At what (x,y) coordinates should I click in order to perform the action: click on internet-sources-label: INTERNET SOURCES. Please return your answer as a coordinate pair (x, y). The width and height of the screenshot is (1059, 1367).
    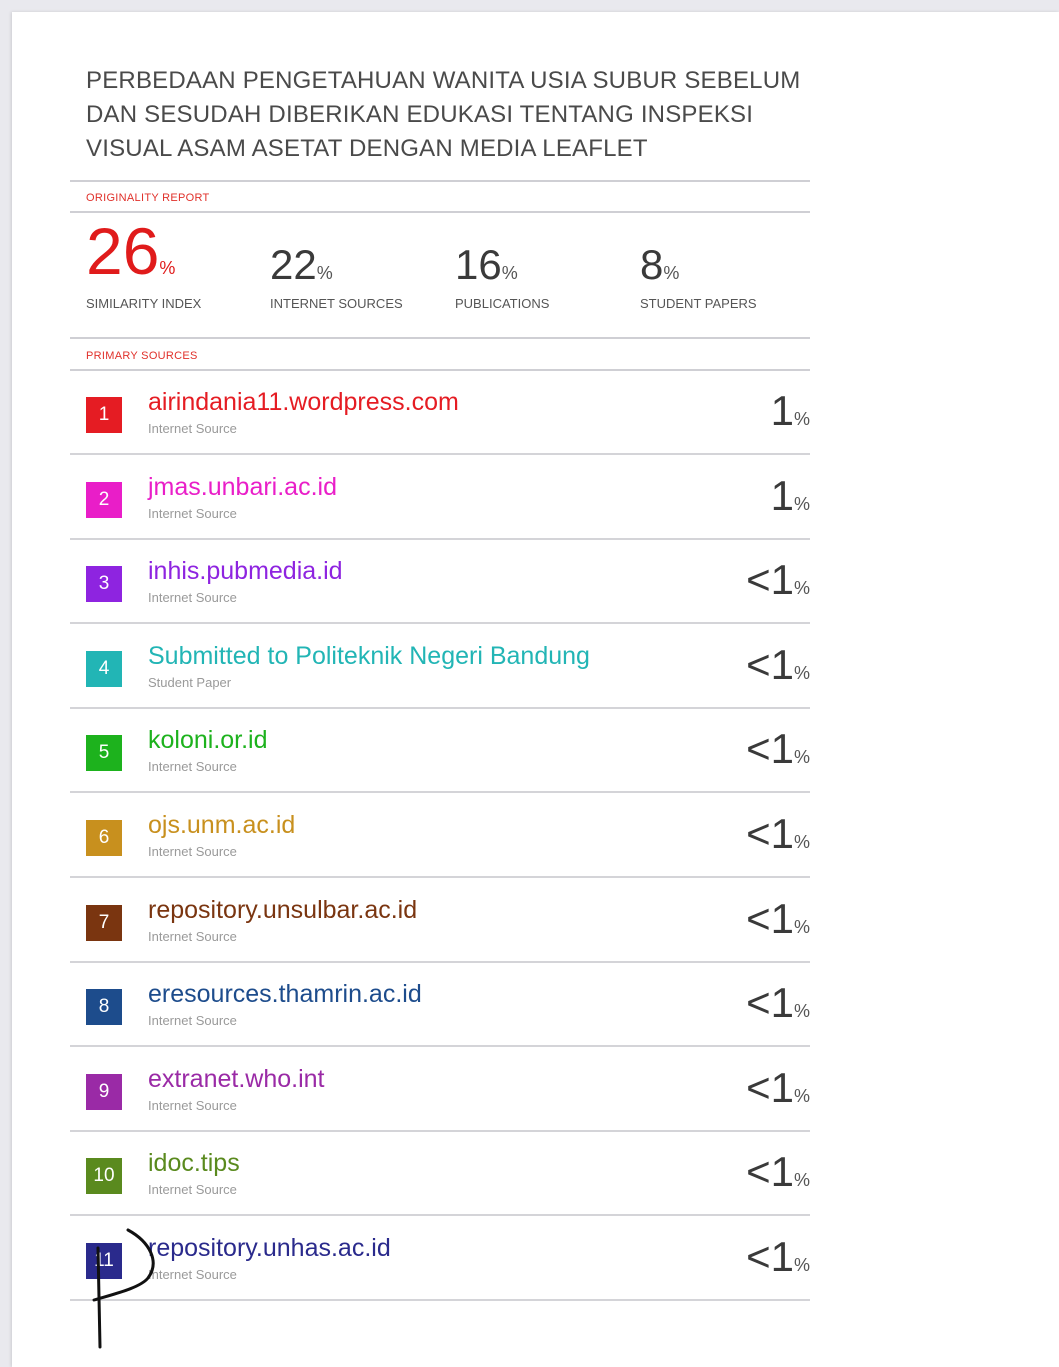
    Looking at the image, I should click on (336, 303).